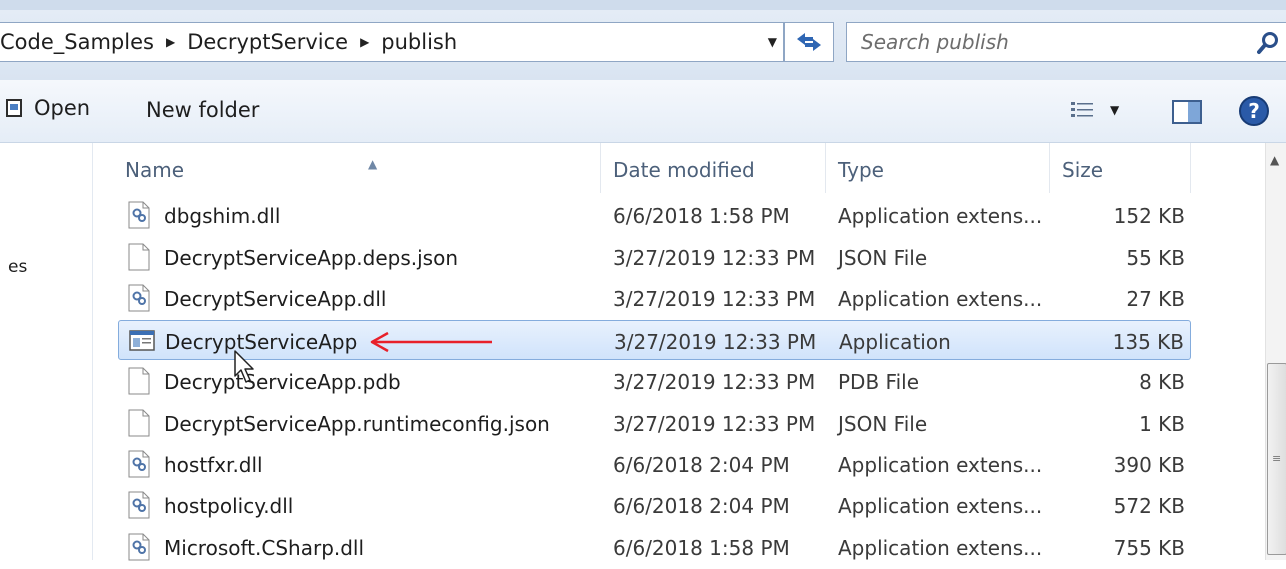 This screenshot has height=569, width=1286. I want to click on breadcrumb-code-samples: Code_Samples, so click(77, 42).